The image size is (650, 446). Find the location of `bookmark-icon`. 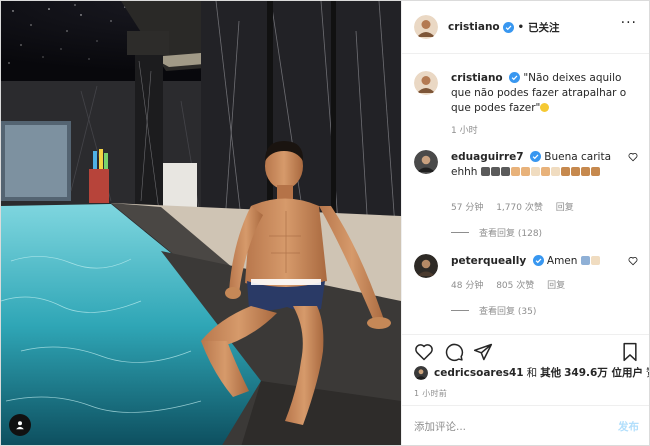

bookmark-icon is located at coordinates (630, 352).